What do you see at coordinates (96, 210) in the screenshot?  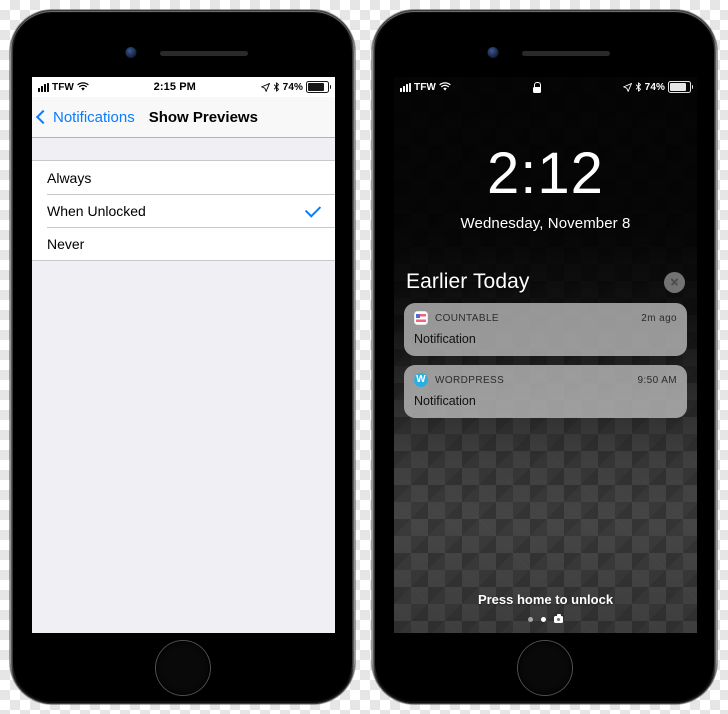 I see `option-label: When Unlocked` at bounding box center [96, 210].